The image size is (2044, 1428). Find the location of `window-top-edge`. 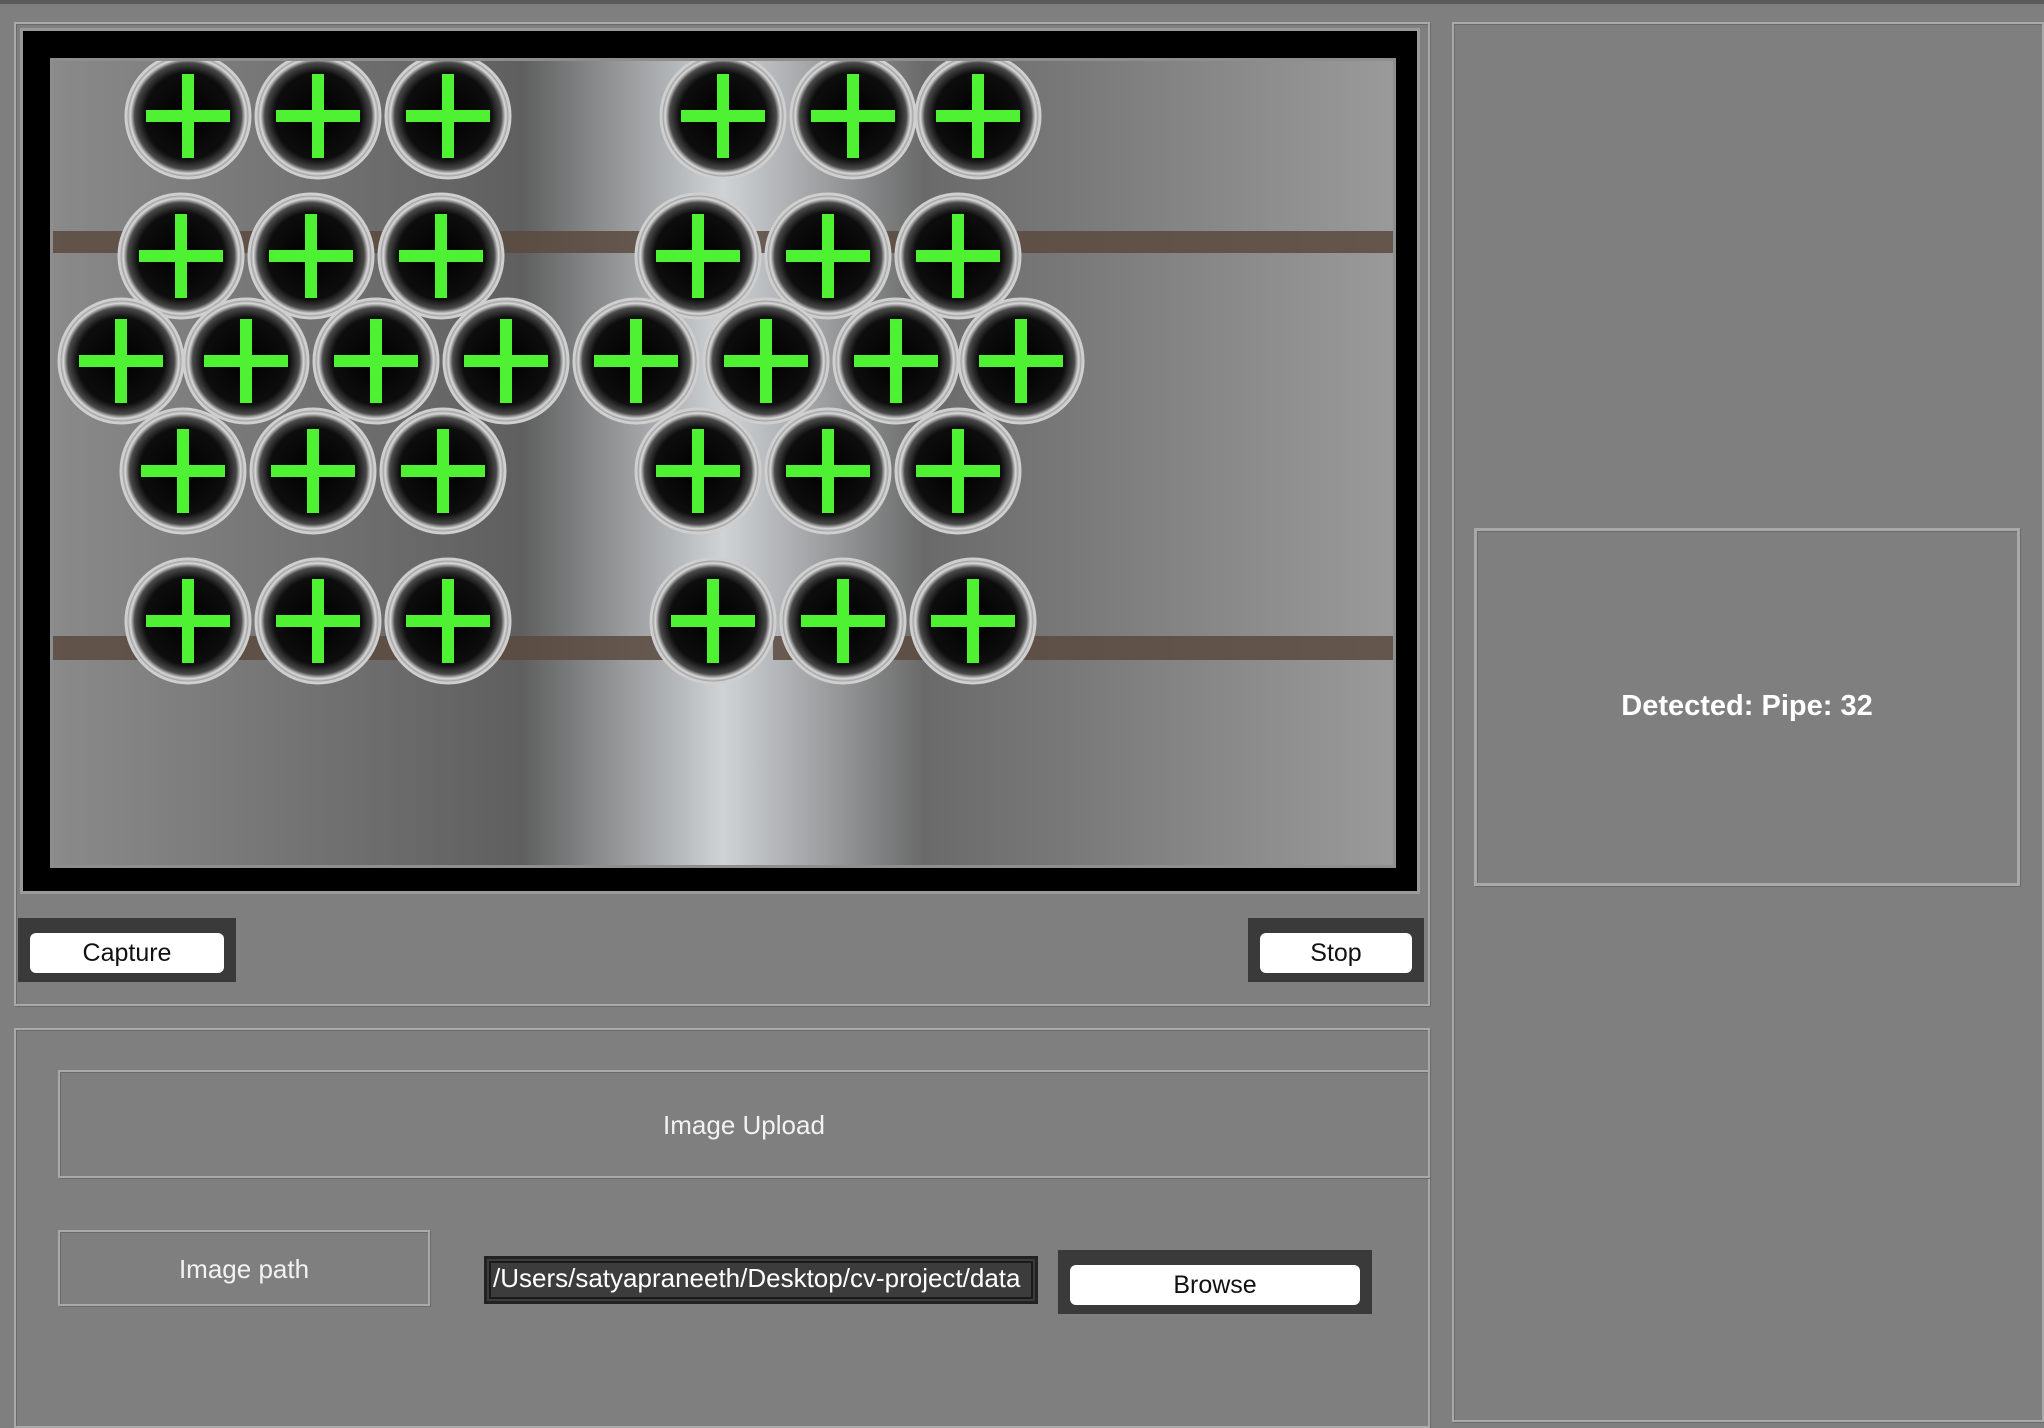

window-top-edge is located at coordinates (1022, 2).